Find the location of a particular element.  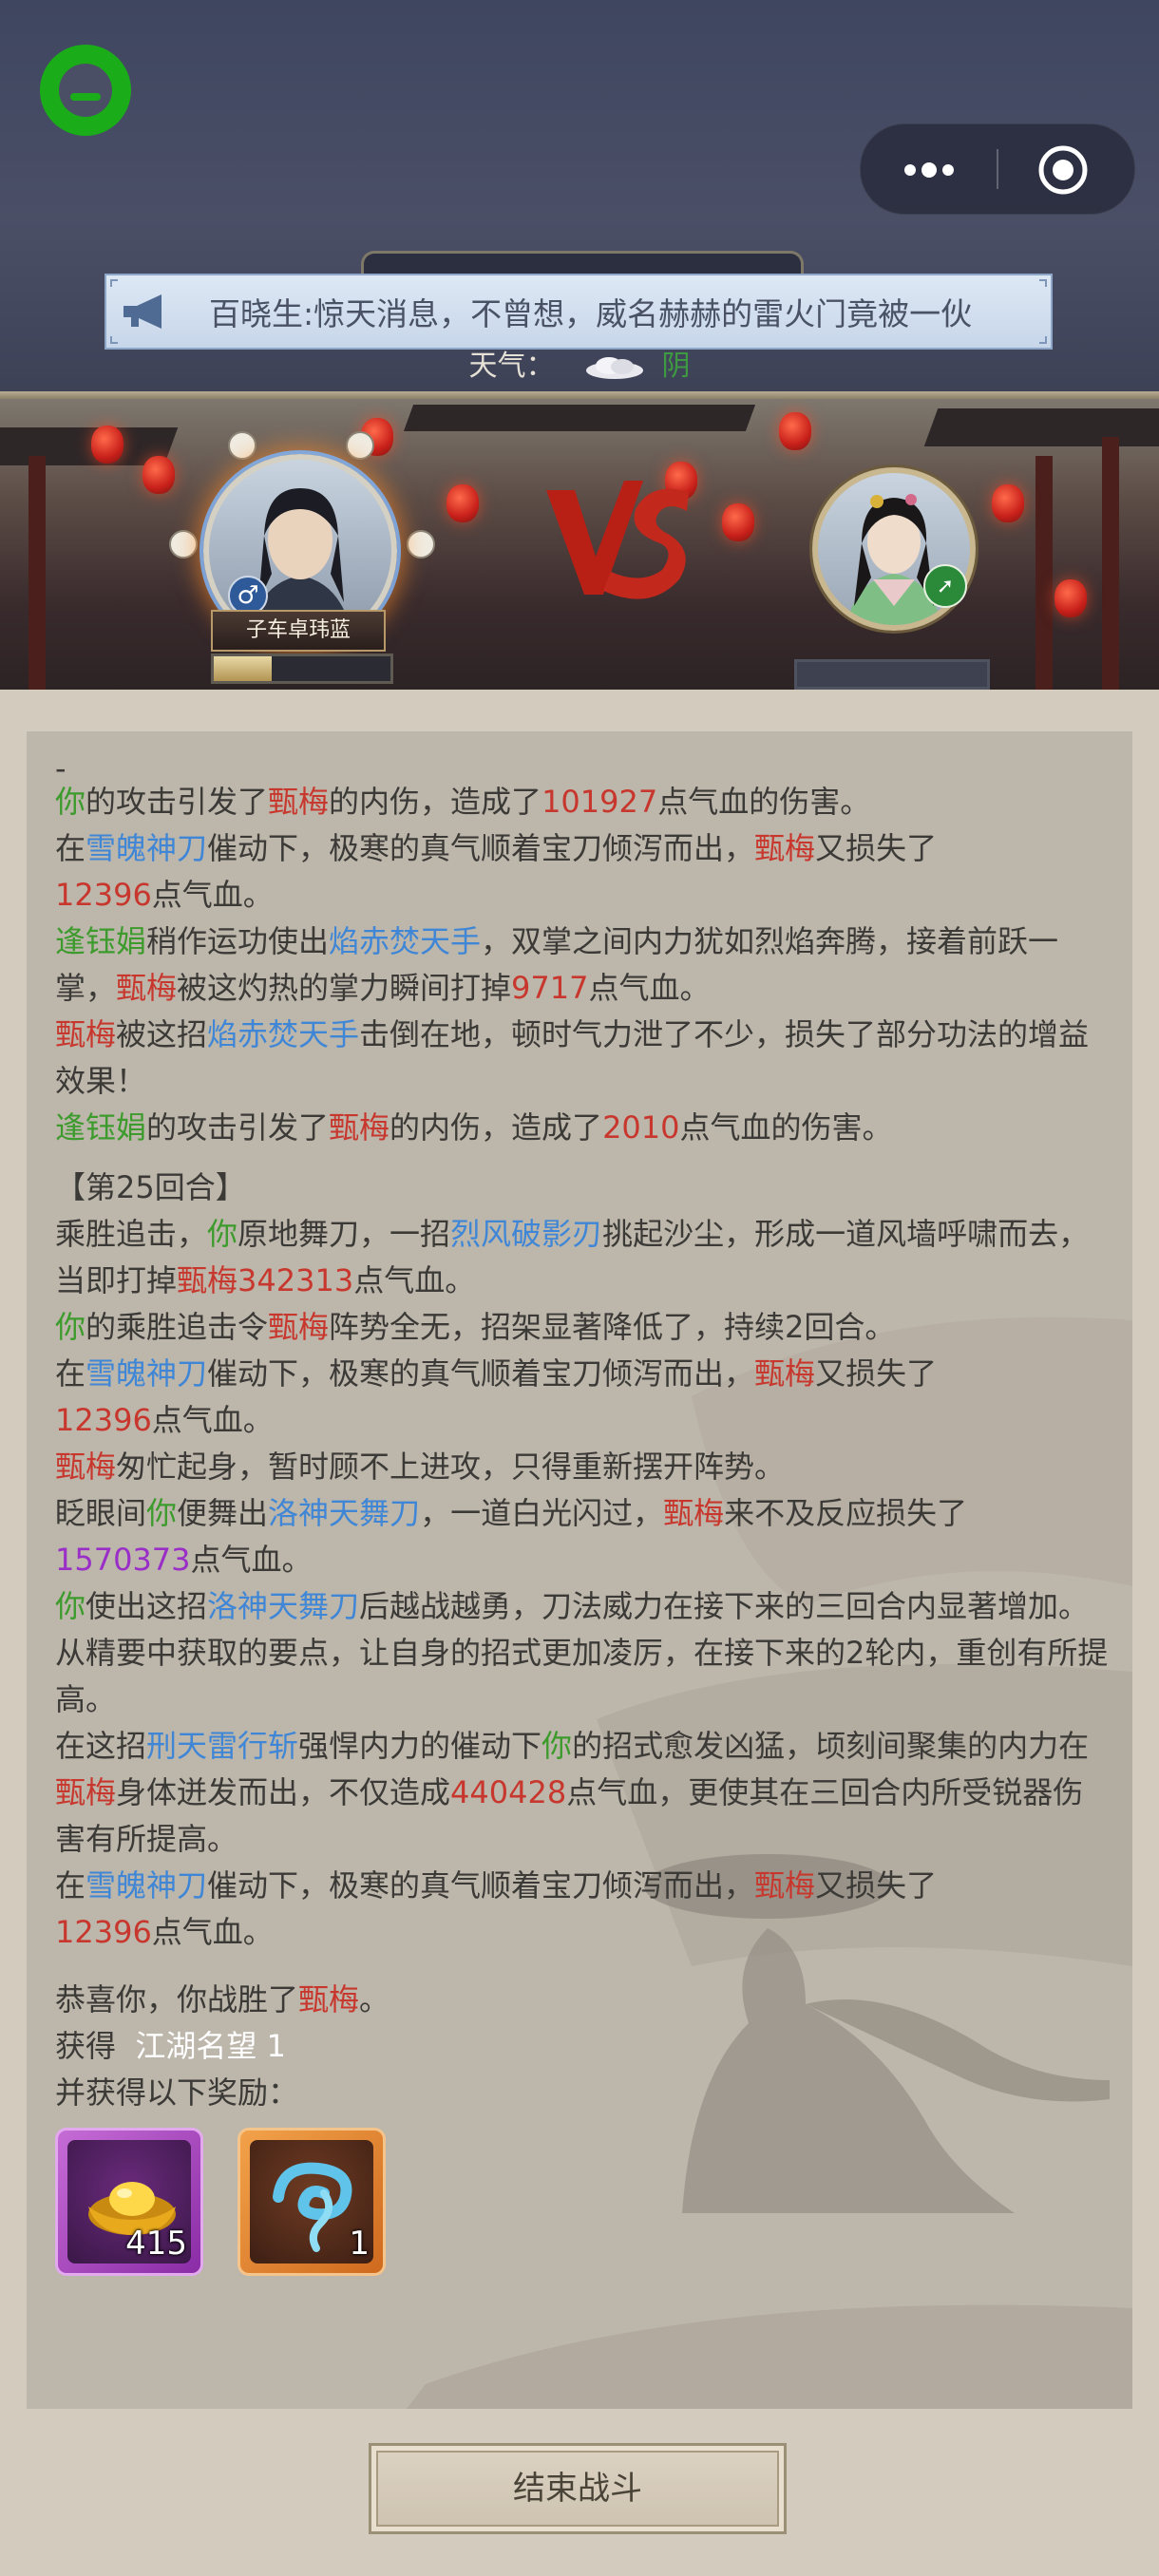

player-name: 子车卓玮蓝 is located at coordinates (298, 631).